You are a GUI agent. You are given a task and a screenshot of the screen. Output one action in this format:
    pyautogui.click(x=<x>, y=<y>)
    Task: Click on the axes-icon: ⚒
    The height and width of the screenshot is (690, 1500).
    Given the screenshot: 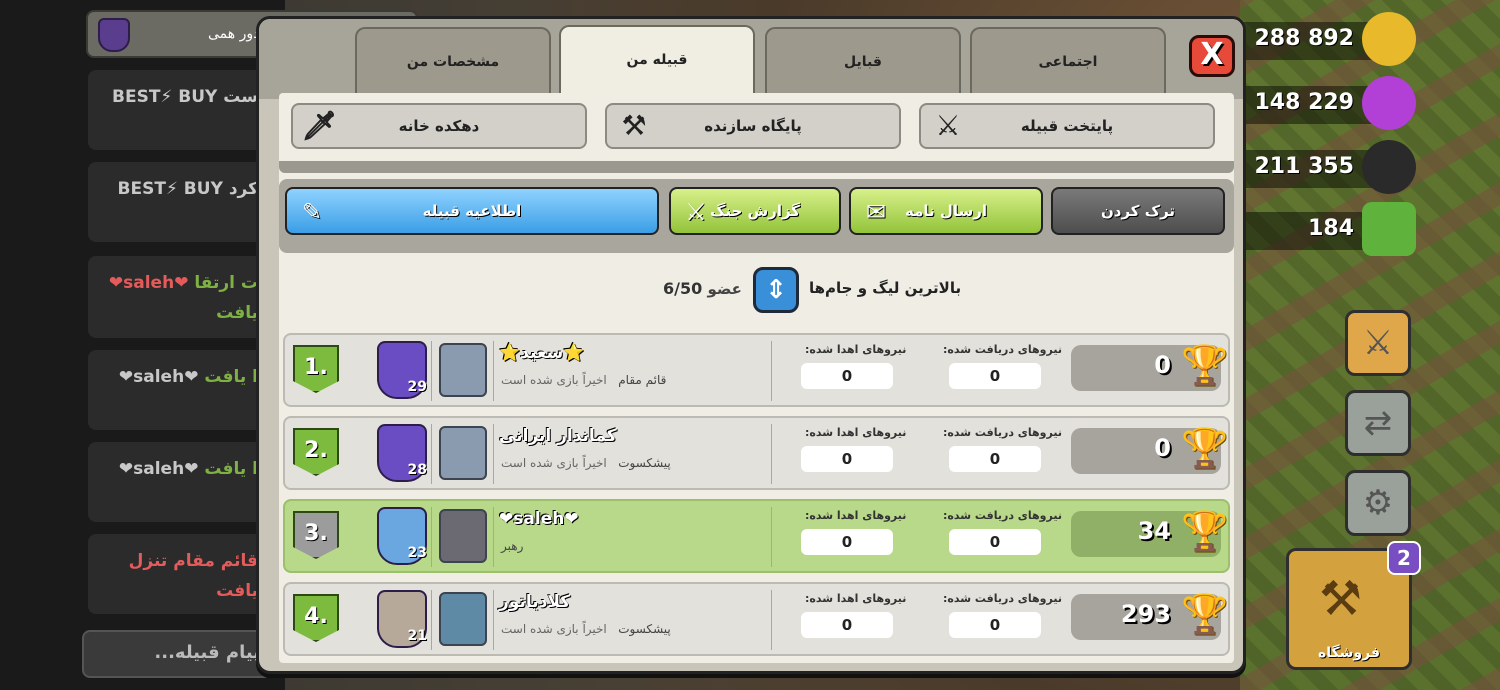 What is the action you would take?
    pyautogui.click(x=634, y=125)
    